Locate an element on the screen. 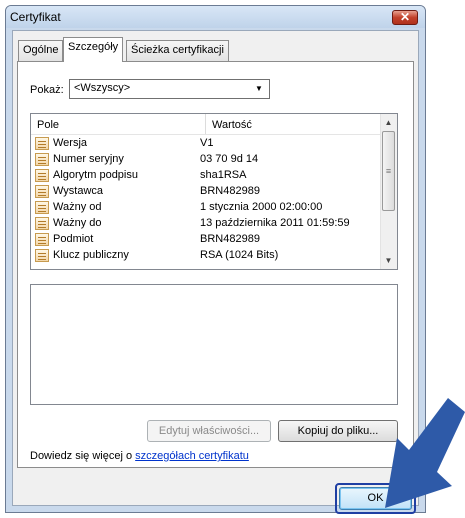 The height and width of the screenshot is (518, 465). column-header-value: Wartość is located at coordinates (293, 124).